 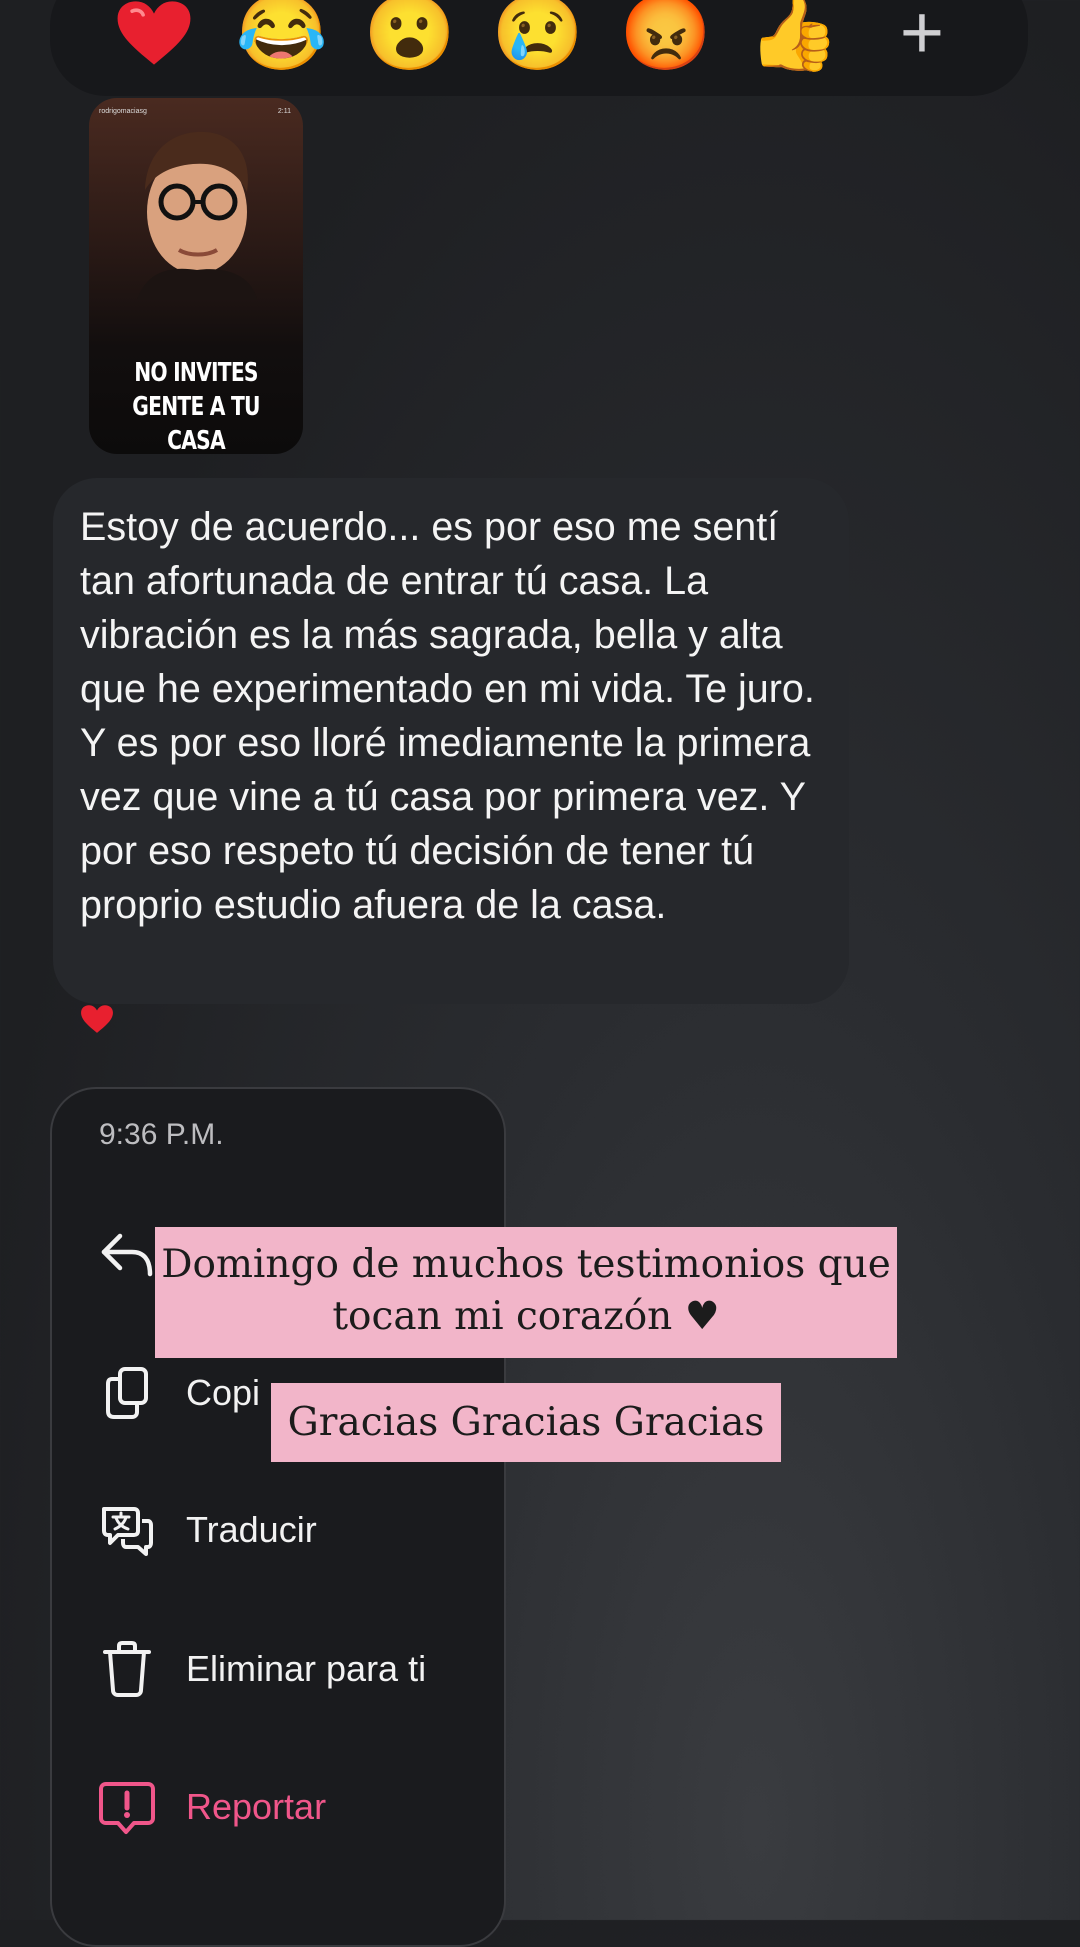 What do you see at coordinates (123, 111) in the screenshot?
I see `reel-username: rodrigomaciasg` at bounding box center [123, 111].